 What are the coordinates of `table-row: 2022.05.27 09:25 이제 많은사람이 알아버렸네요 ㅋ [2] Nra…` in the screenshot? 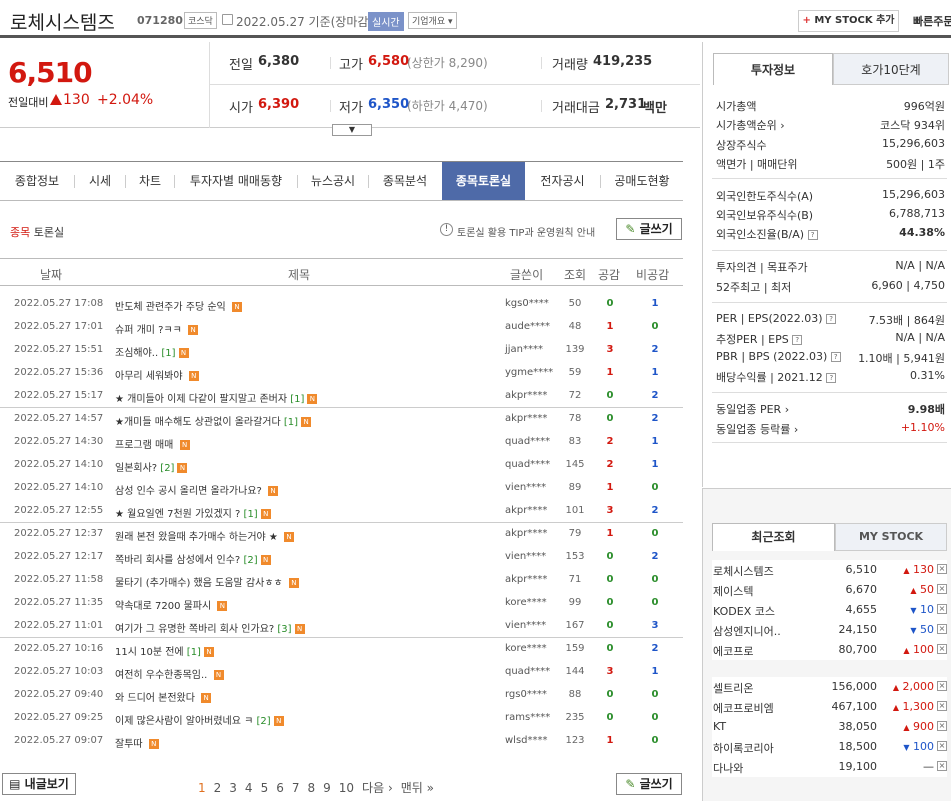 It's located at (341, 718).